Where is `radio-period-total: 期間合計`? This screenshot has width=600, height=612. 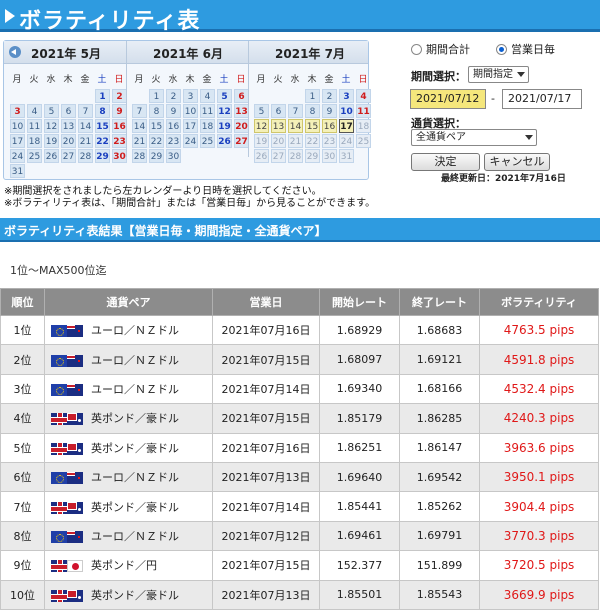 radio-period-total: 期間合計 is located at coordinates (440, 49).